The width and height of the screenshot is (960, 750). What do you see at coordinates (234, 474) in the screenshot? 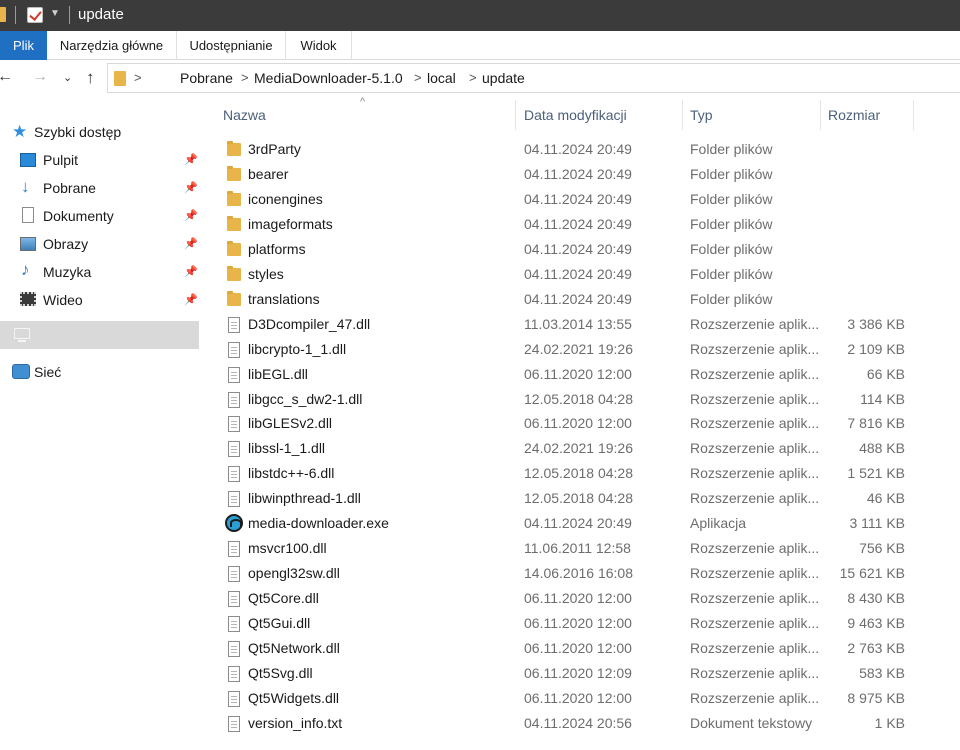
I see `file-icon` at bounding box center [234, 474].